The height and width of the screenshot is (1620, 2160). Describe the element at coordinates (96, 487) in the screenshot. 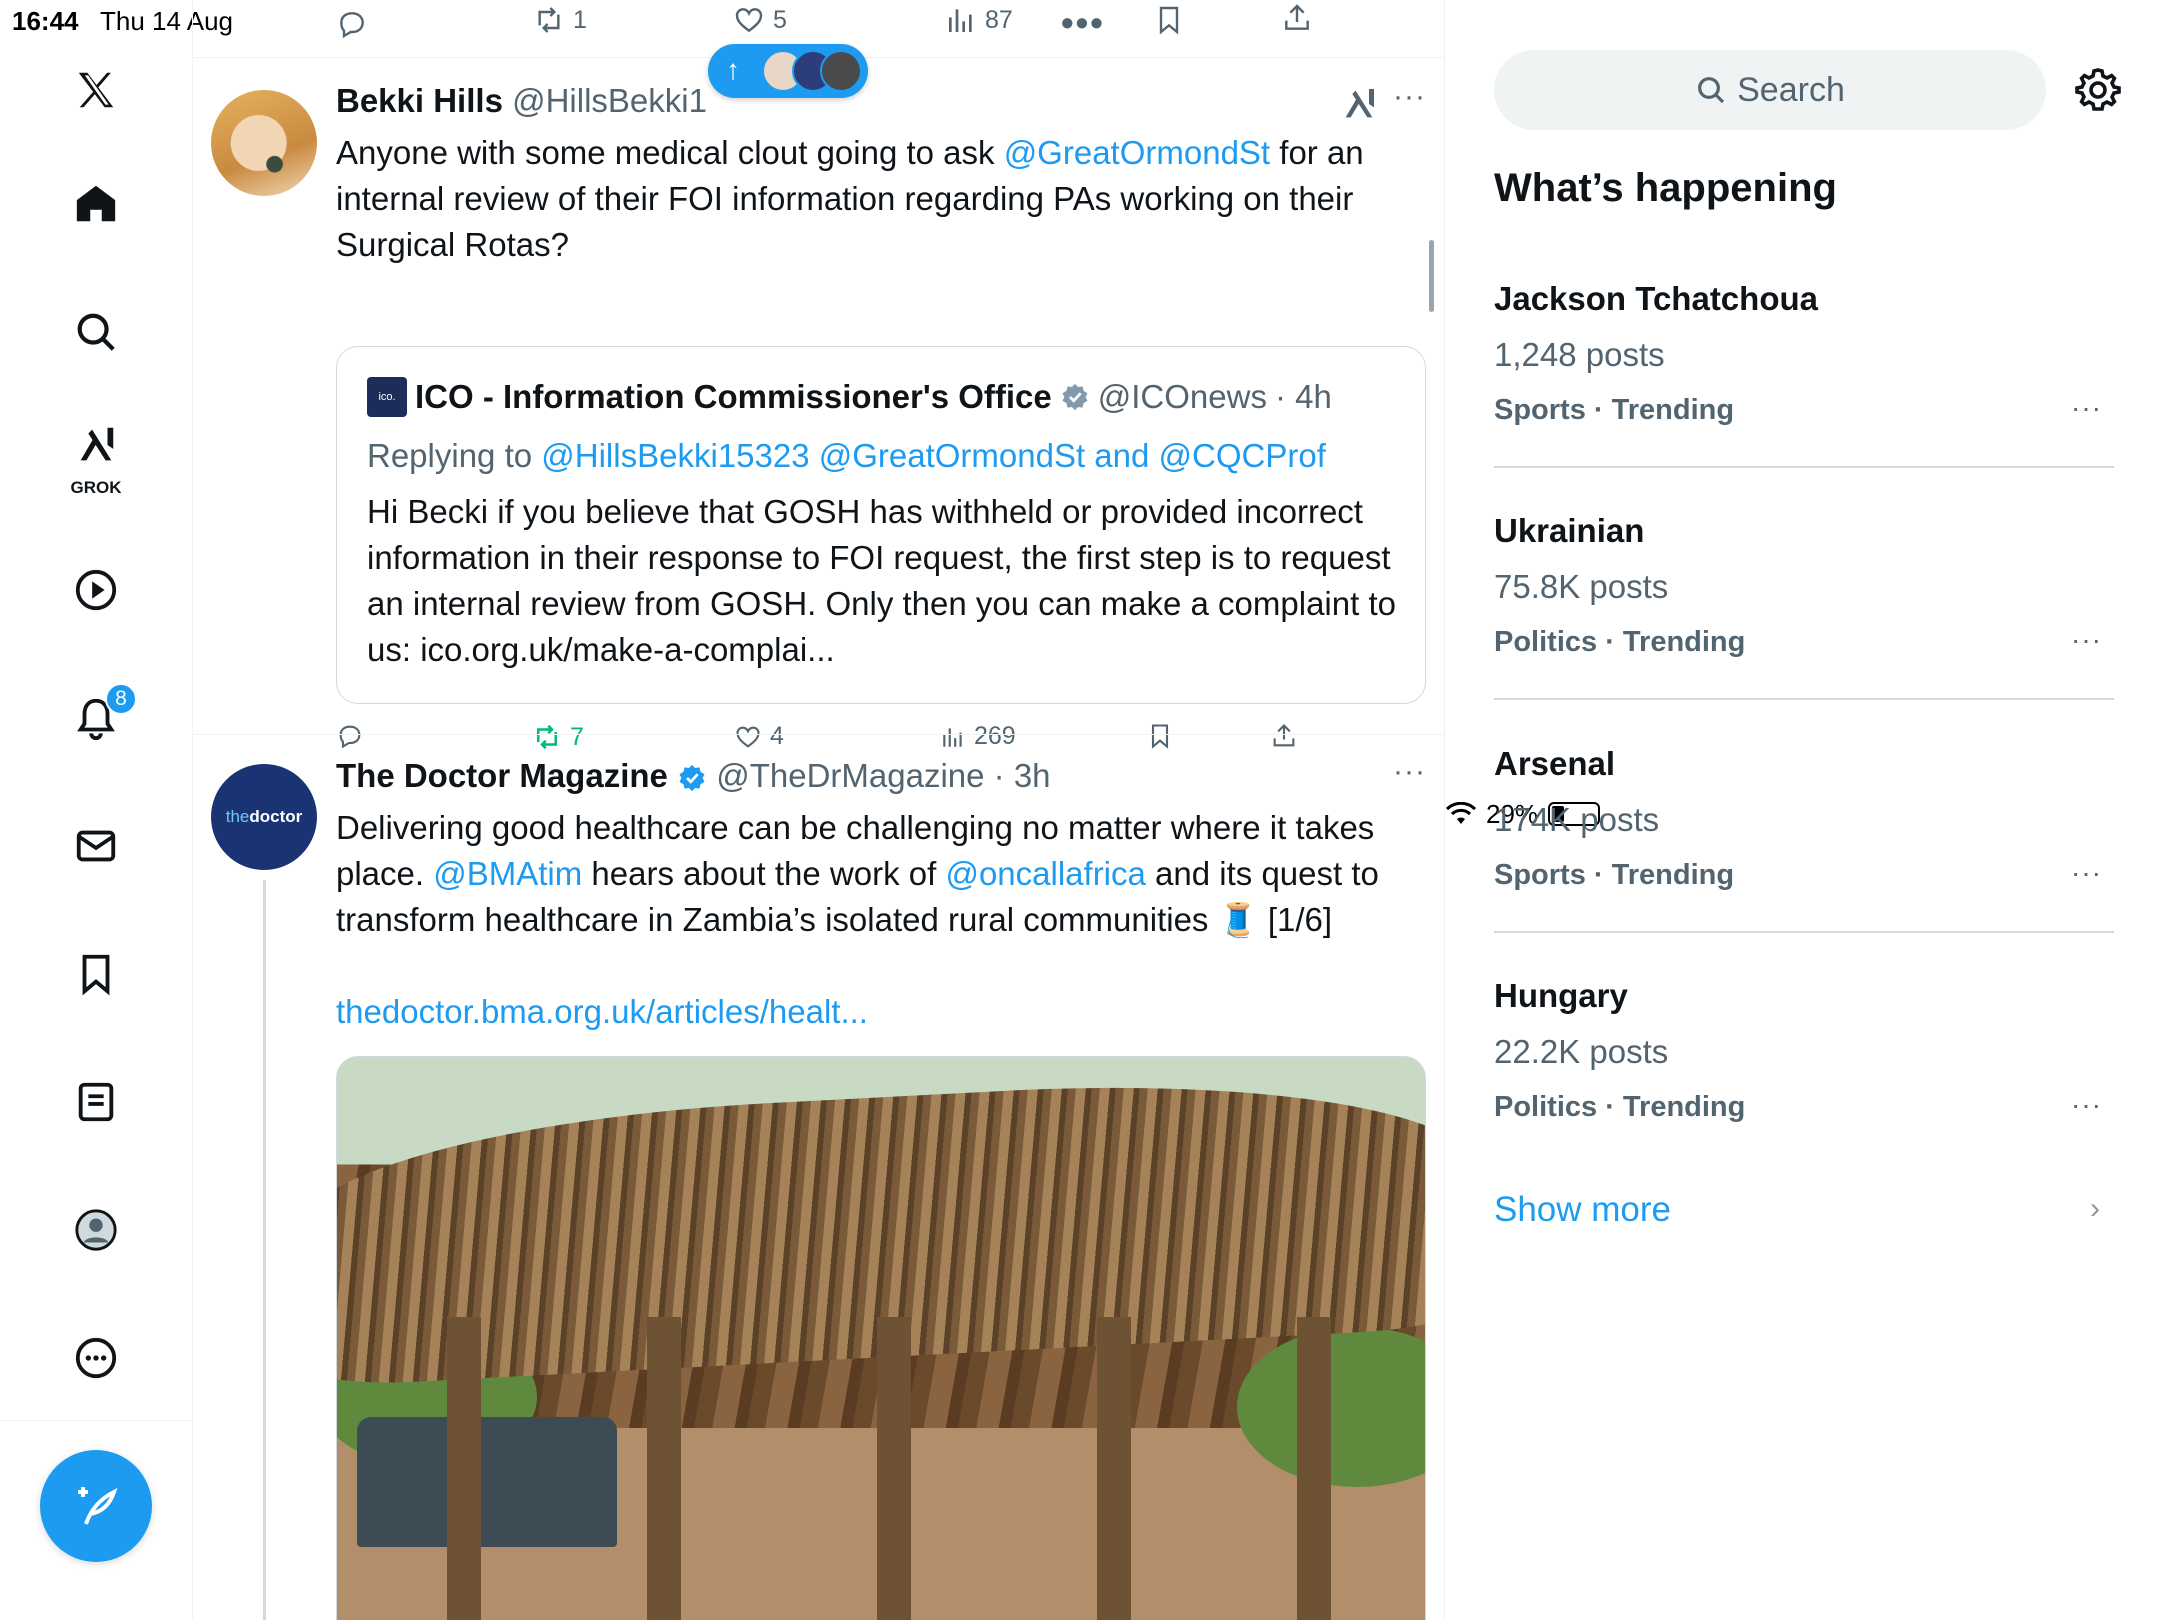

I see `grok-label: GROK` at that location.